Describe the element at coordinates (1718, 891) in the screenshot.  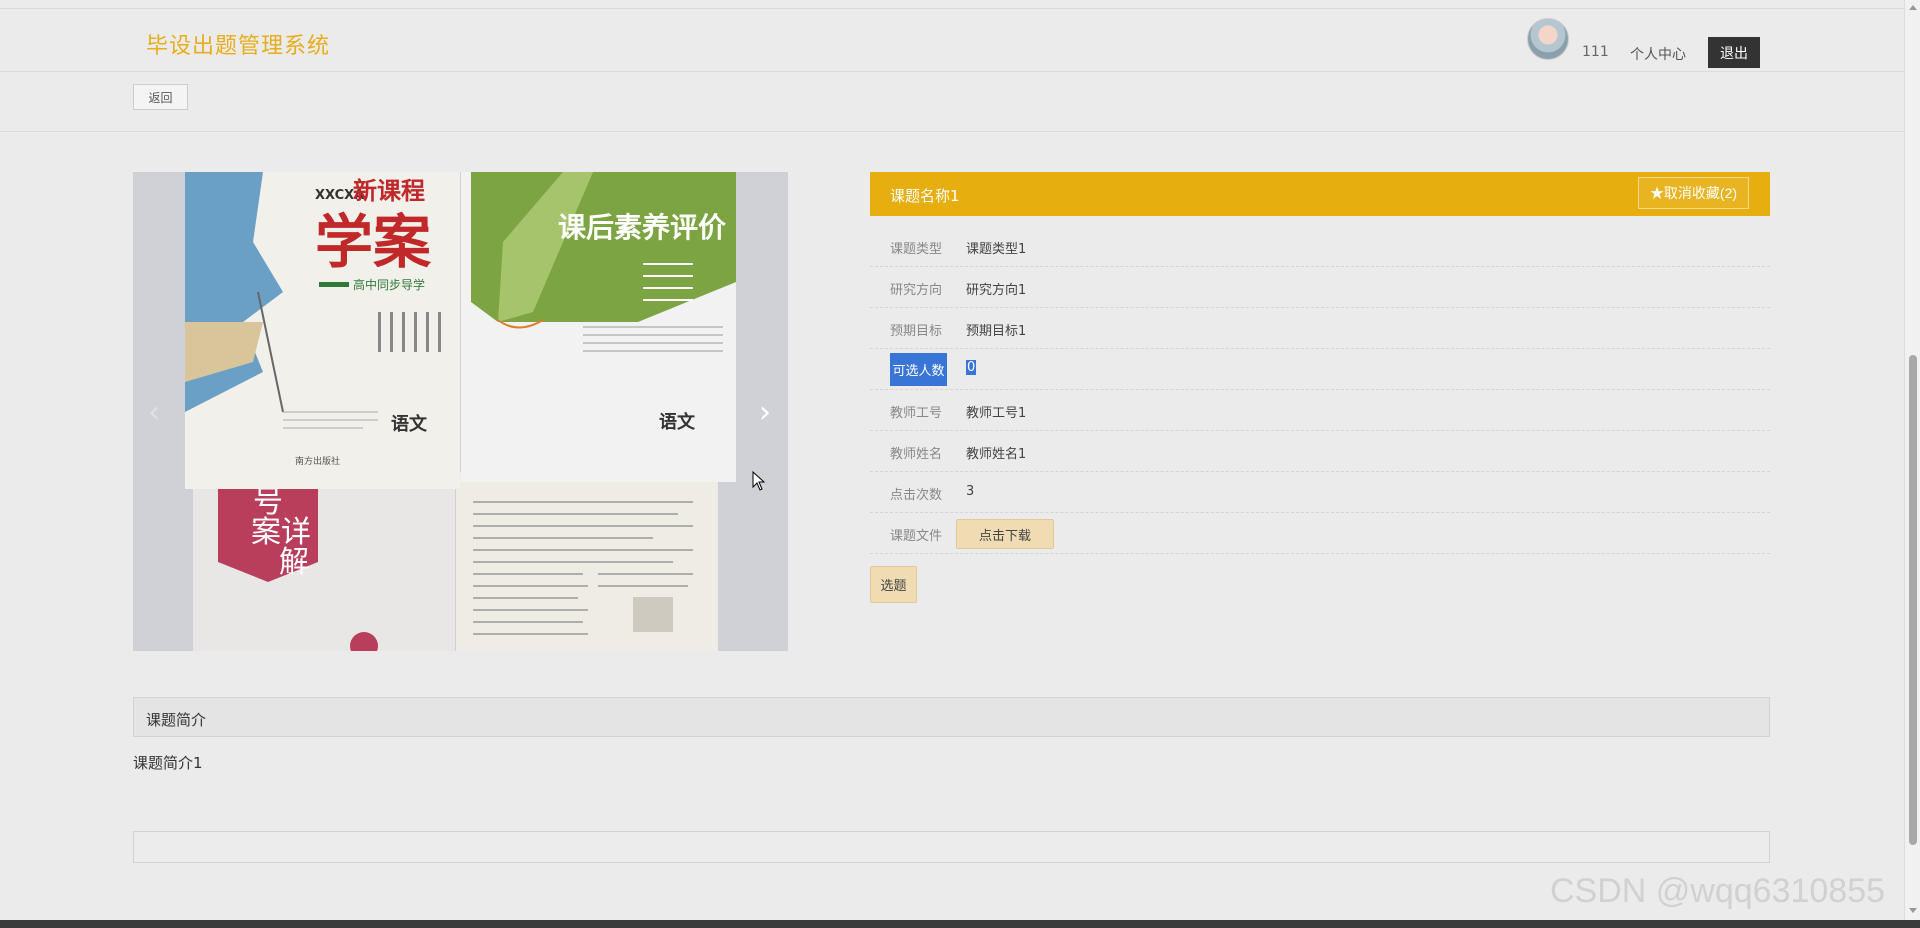
I see `watermark: CSDN @wqq6310855` at that location.